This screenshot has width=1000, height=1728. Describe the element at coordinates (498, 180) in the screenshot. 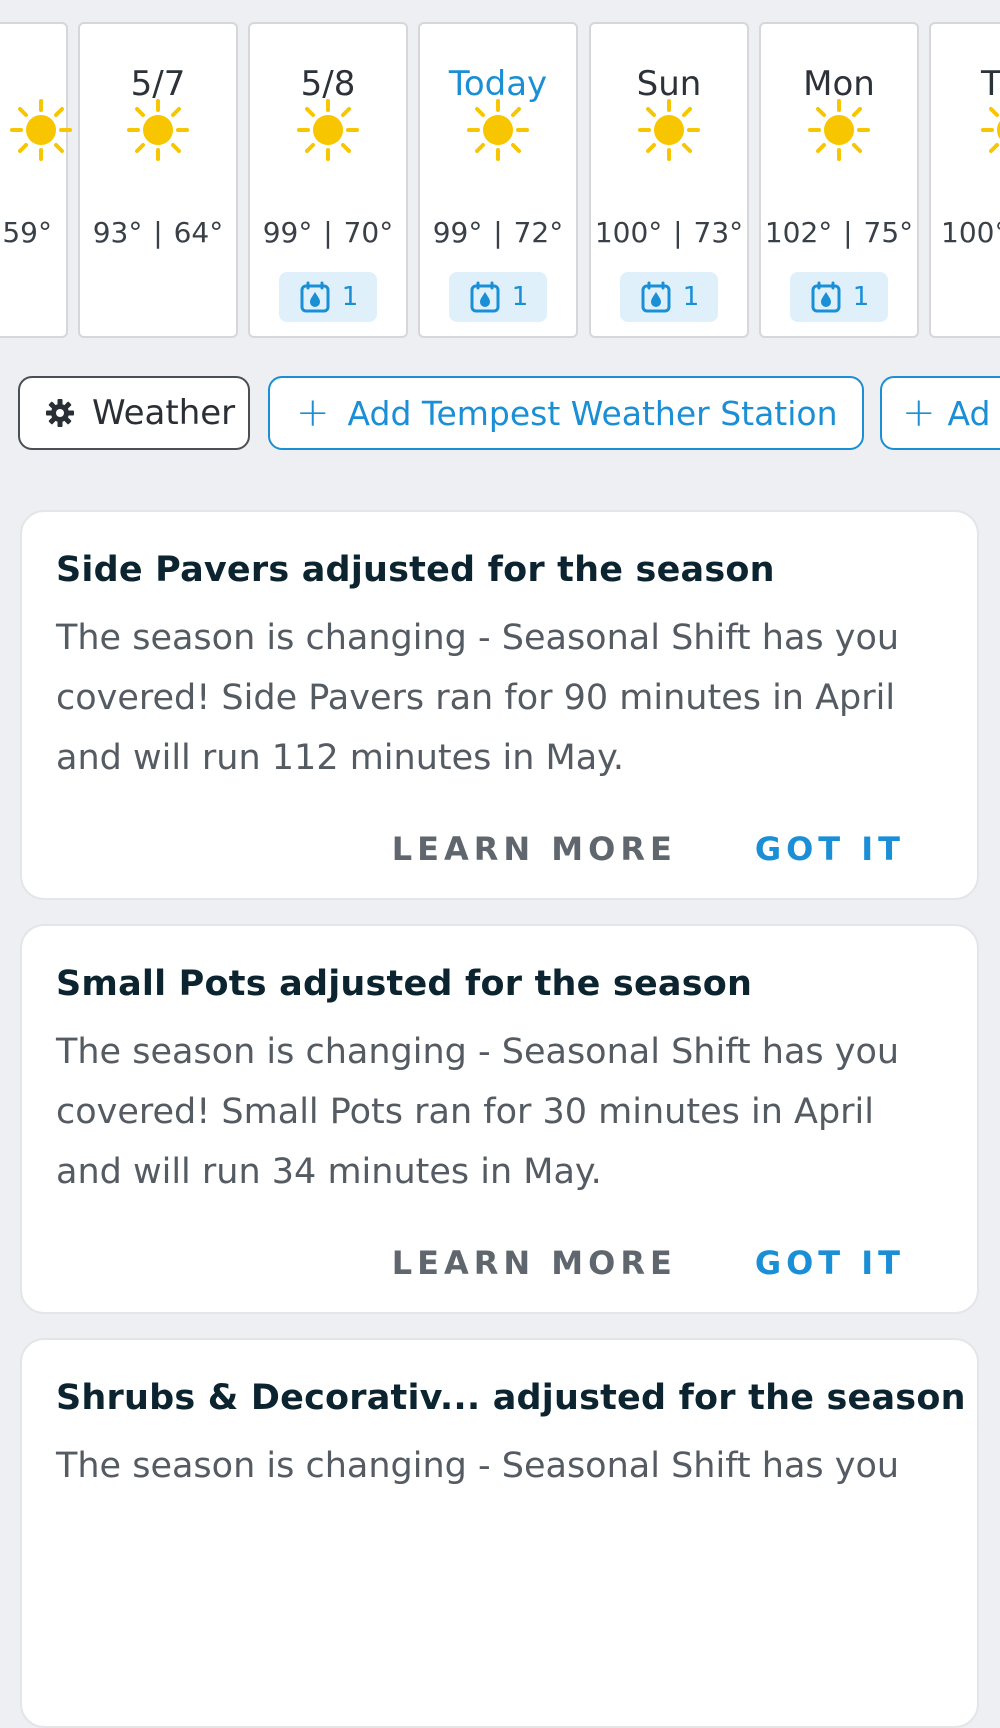

I see `forecast-day-card-today: Today 99° | 72° 1` at that location.